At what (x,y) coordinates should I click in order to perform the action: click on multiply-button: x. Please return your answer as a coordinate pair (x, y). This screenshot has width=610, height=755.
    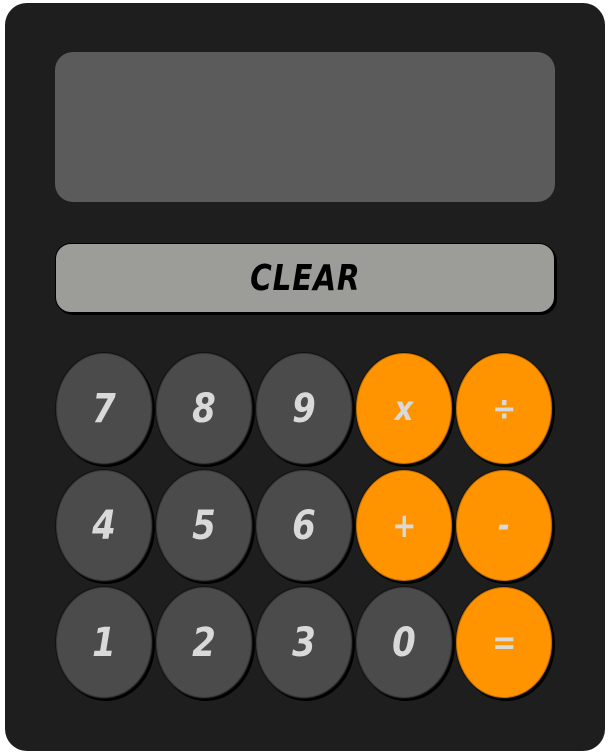
    Looking at the image, I should click on (404, 408).